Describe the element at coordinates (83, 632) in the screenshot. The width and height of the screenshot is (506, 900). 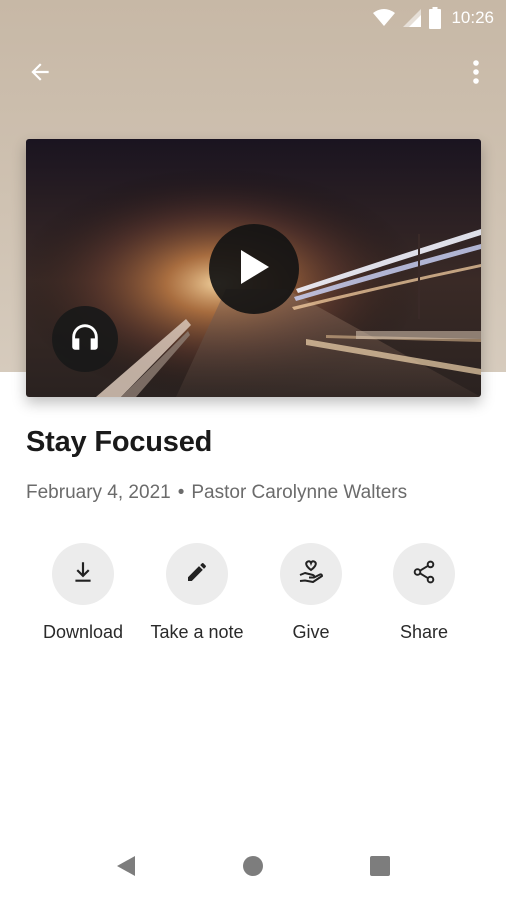
I see `download-label: Download` at that location.